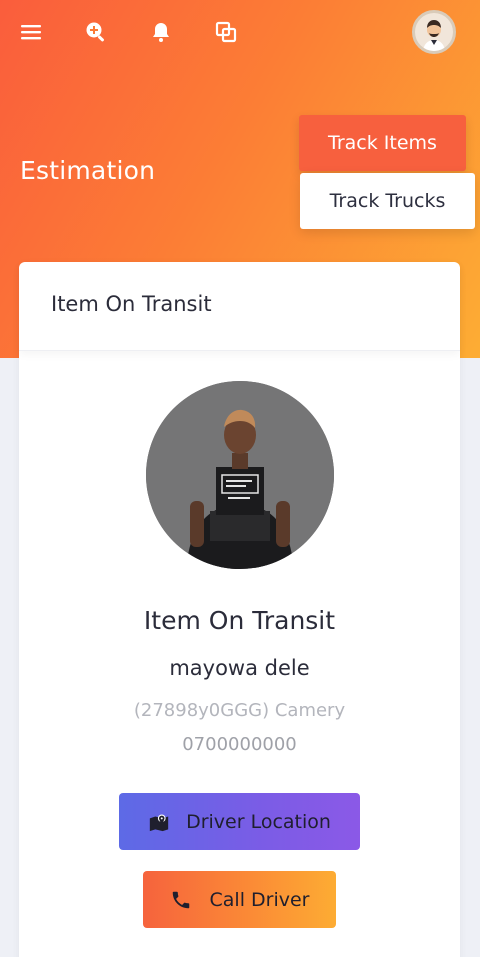 The width and height of the screenshot is (480, 957). I want to click on driver-name: mayowa dele, so click(239, 668).